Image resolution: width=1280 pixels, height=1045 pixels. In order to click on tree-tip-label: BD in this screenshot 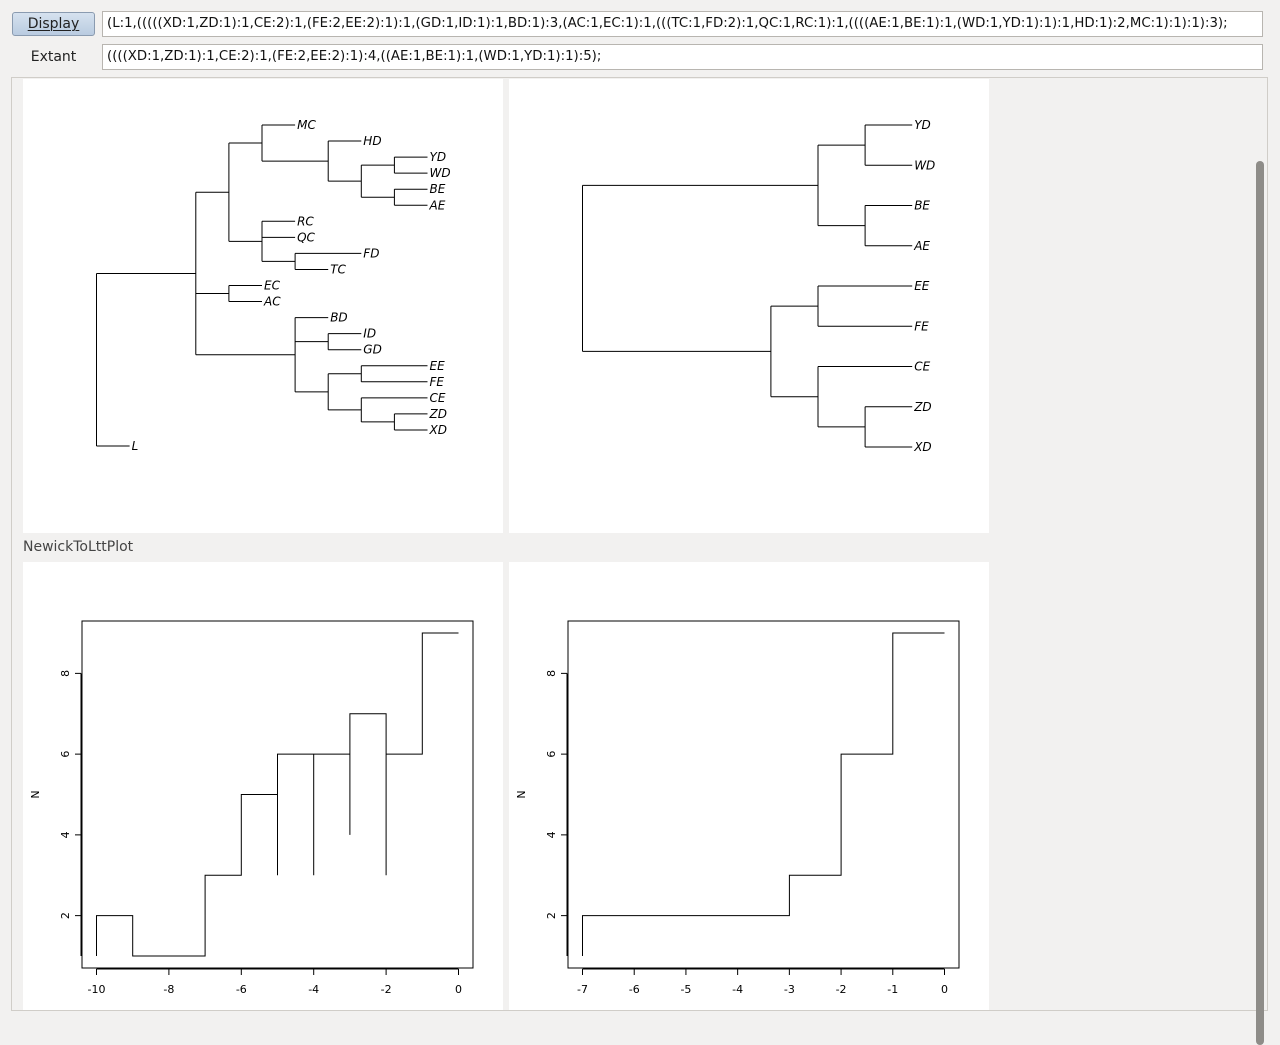, I will do `click(338, 318)`.